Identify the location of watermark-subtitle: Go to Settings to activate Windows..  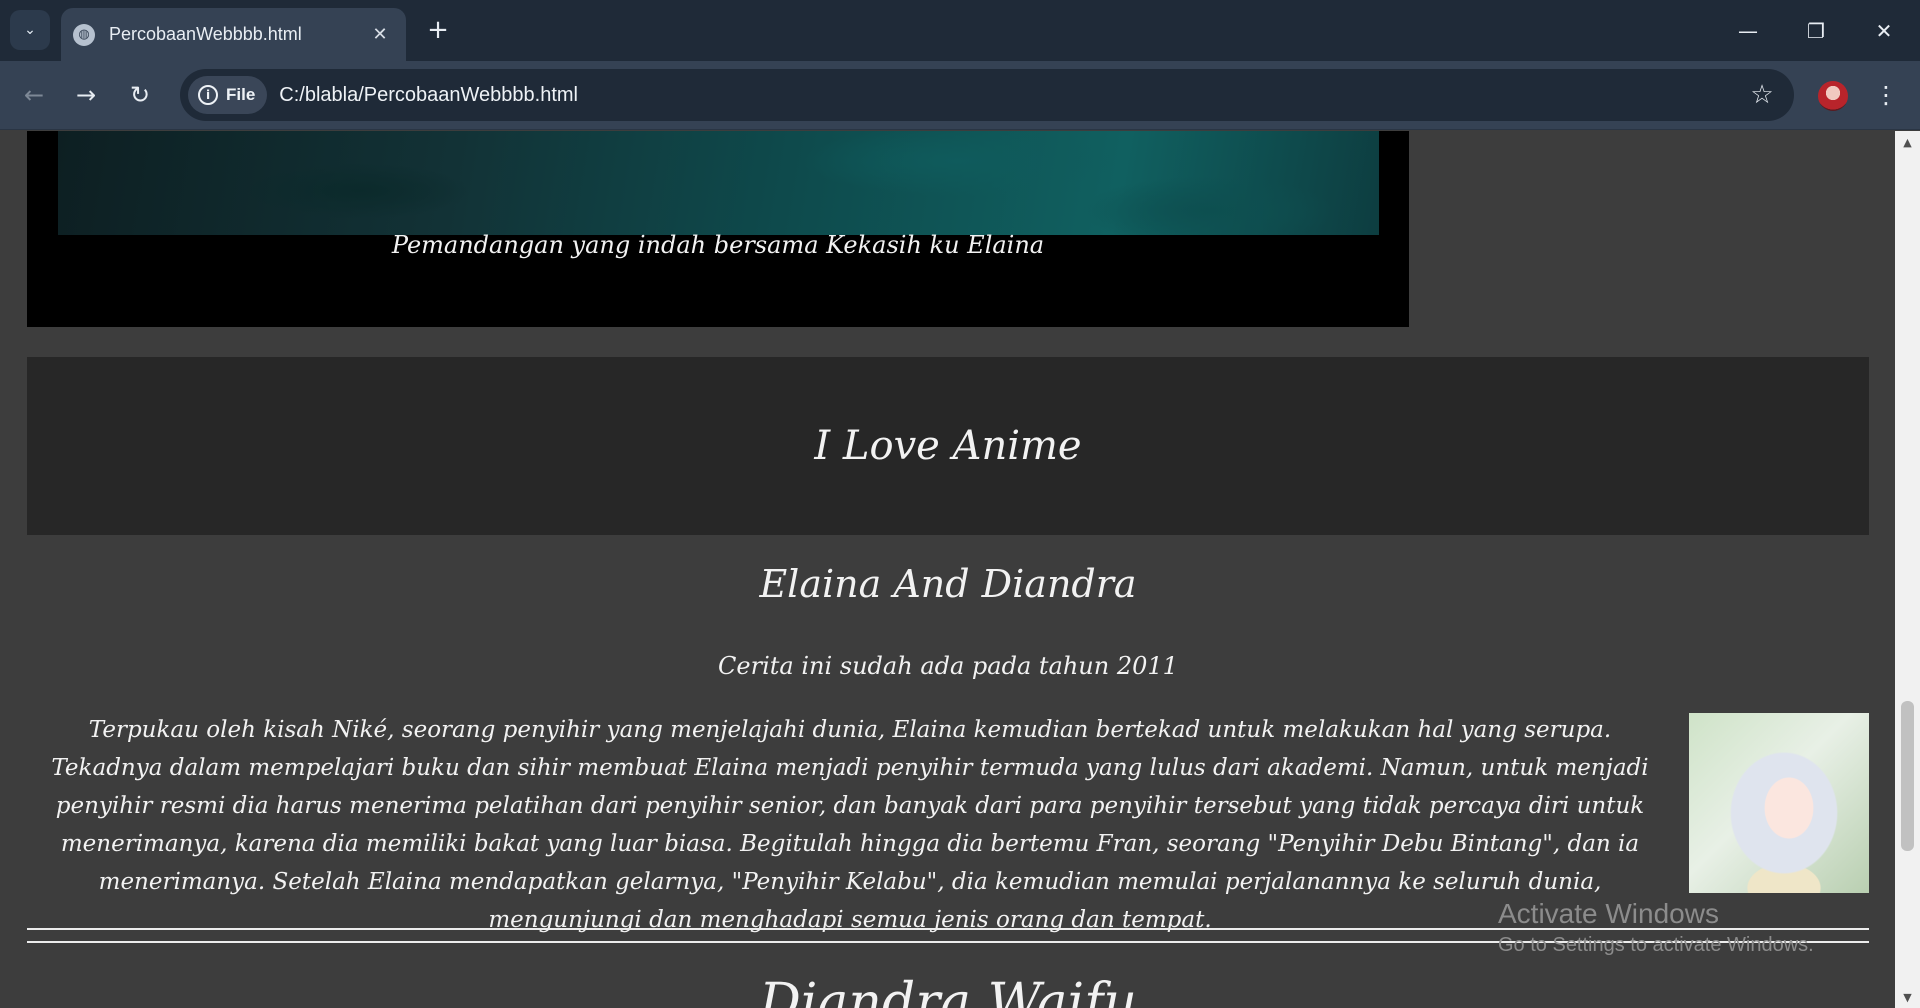
(1656, 945).